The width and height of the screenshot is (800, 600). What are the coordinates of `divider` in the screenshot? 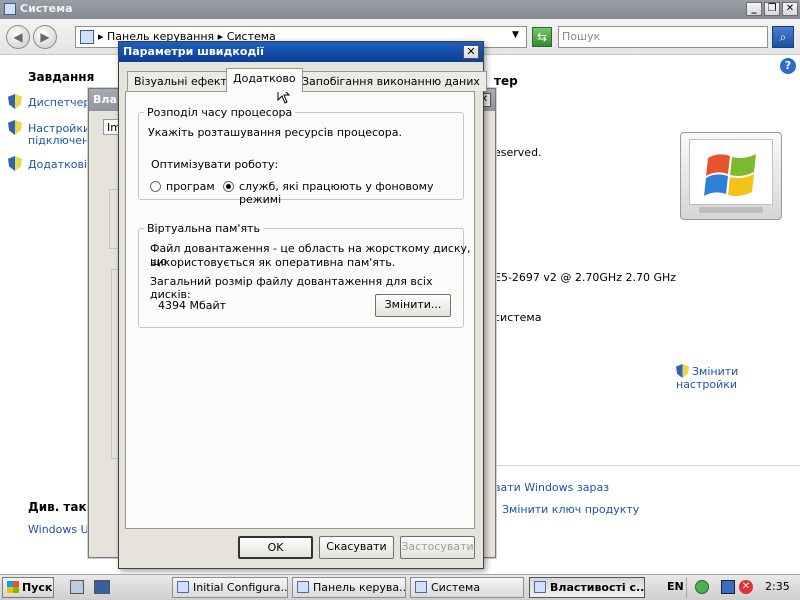 It's located at (647, 465).